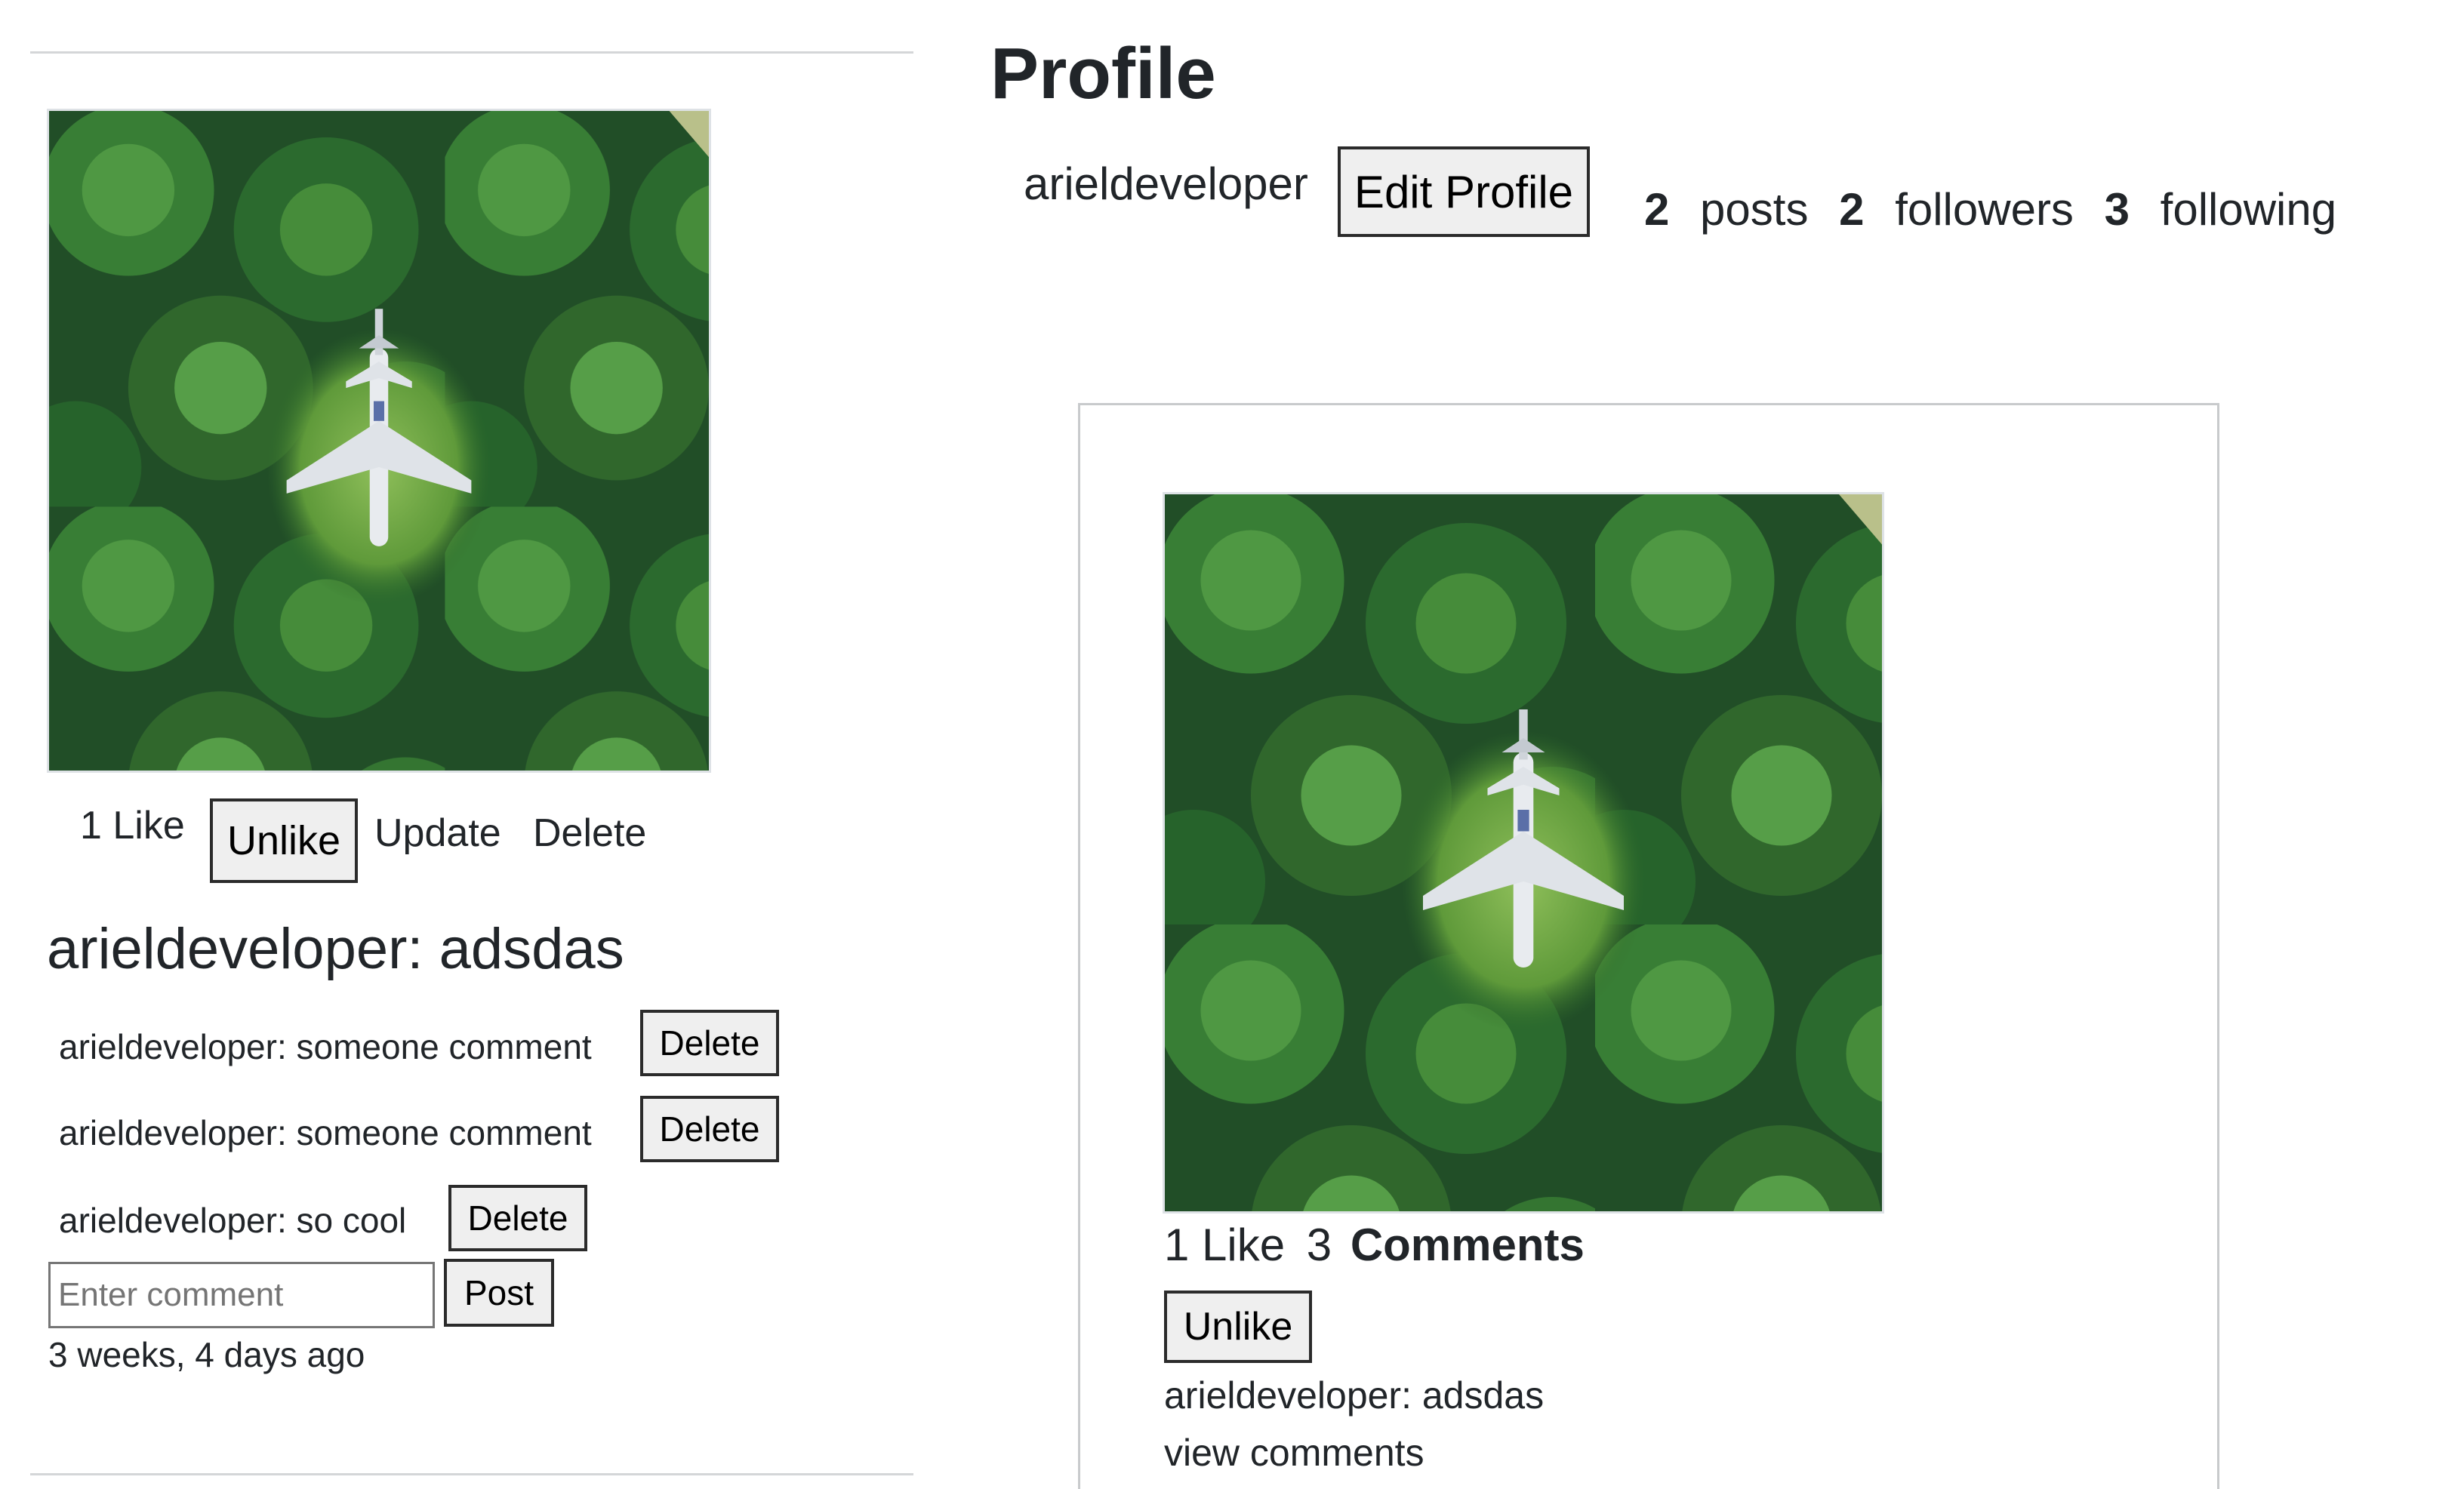 This screenshot has height=1489, width=2464. Describe the element at coordinates (1354, 1395) in the screenshot. I see `post-card-caption: arieldeveloper: adsdas` at that location.